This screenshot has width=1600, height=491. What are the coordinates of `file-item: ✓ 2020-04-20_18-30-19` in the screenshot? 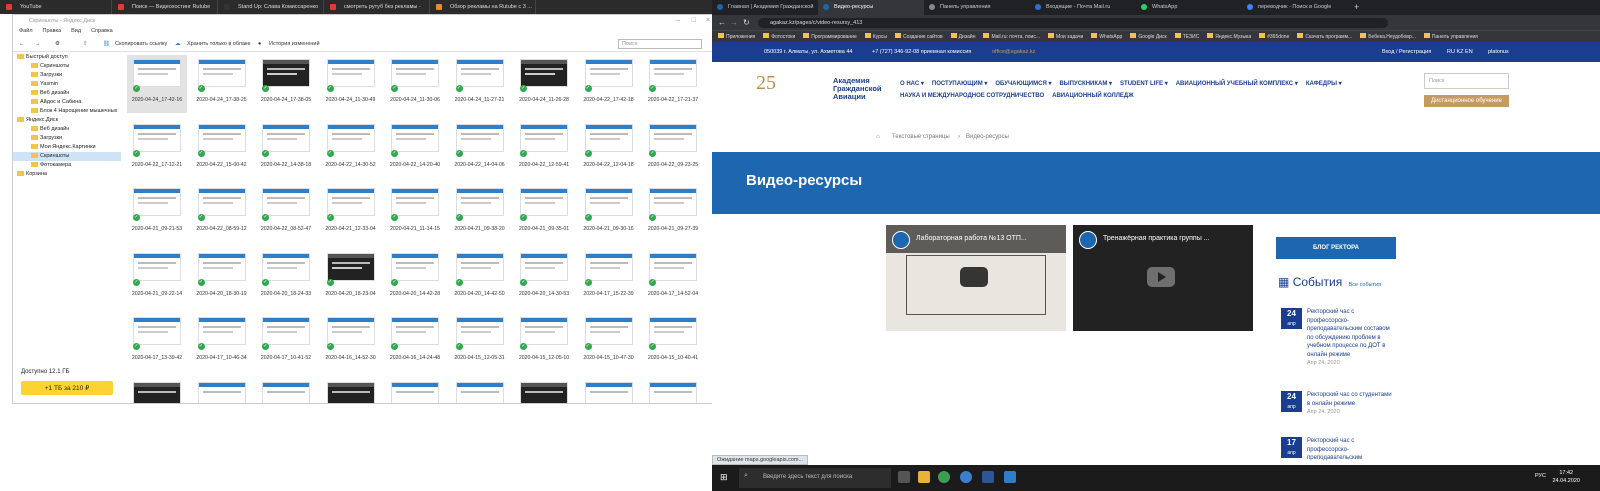 It's located at (222, 278).